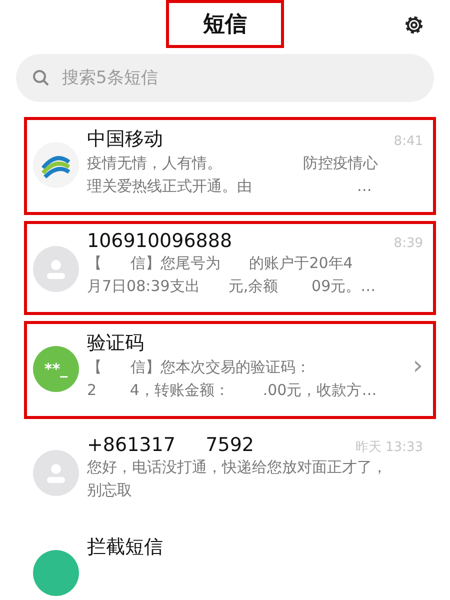  What do you see at coordinates (408, 141) in the screenshot?
I see `message-time: 8:41` at bounding box center [408, 141].